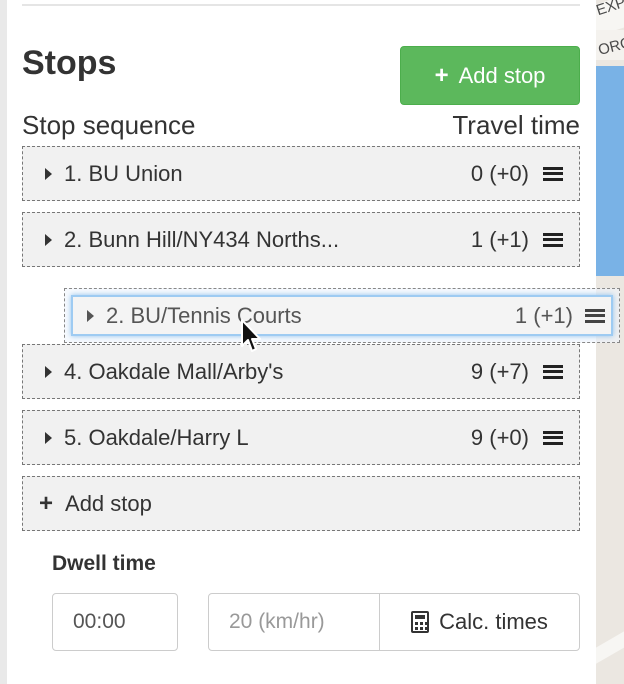  I want to click on dwell-time-input, so click(115, 622).